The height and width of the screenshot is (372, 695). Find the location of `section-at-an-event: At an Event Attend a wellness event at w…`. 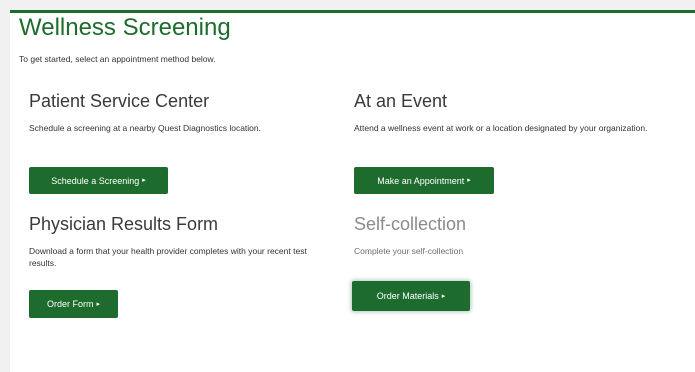

section-at-an-event: At an Event Attend a wellness event at w… is located at coordinates (504, 112).